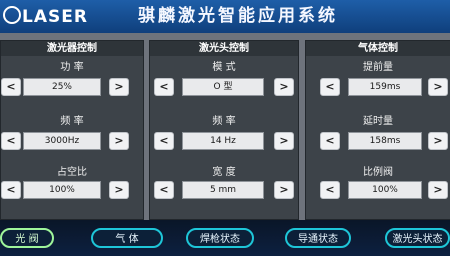  What do you see at coordinates (72, 67) in the screenshot?
I see `power-label: 功 率` at bounding box center [72, 67].